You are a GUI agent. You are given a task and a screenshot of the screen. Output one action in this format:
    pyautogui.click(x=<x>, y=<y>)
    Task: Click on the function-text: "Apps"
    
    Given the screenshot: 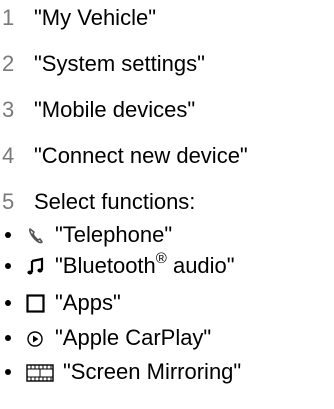 What is the action you would take?
    pyautogui.click(x=88, y=302)
    